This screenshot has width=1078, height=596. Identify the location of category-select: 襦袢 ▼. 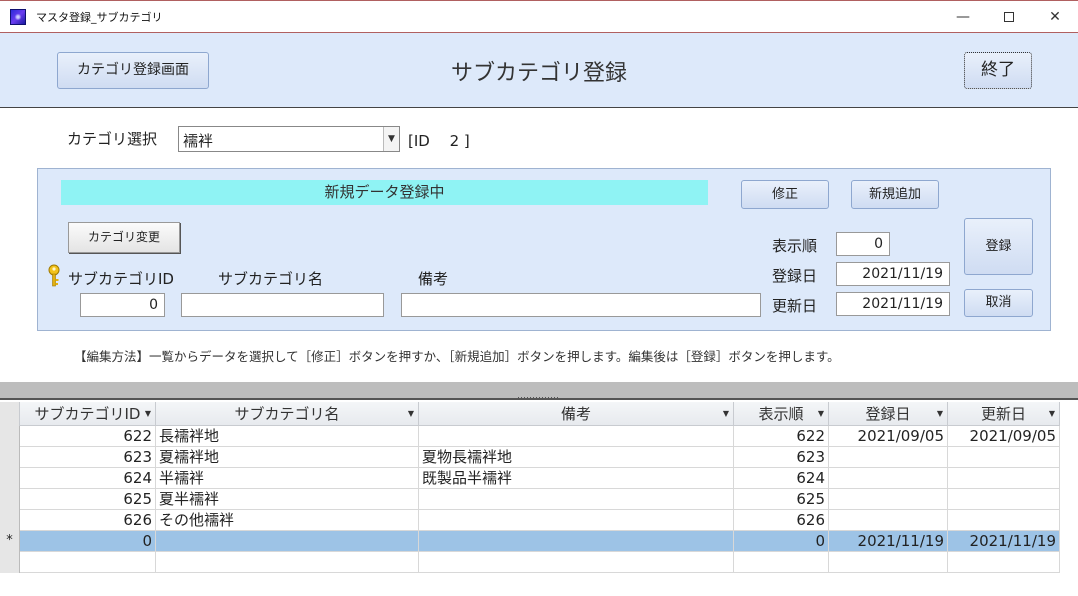
(289, 139).